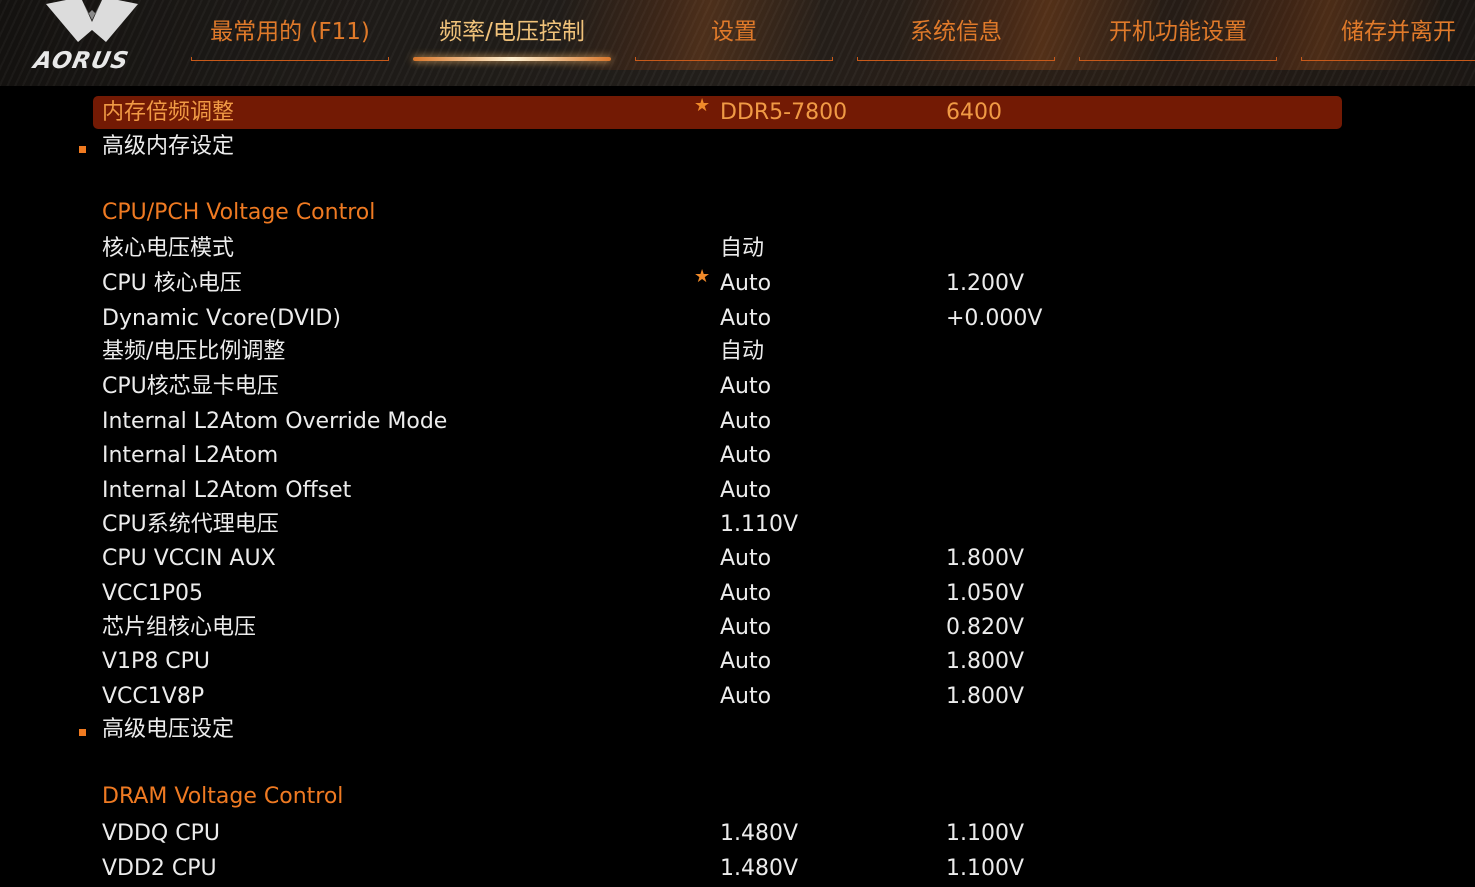 The width and height of the screenshot is (1475, 887). Describe the element at coordinates (737, 730) in the screenshot. I see `submenu-advanced-voltage: 高级电压设定` at that location.